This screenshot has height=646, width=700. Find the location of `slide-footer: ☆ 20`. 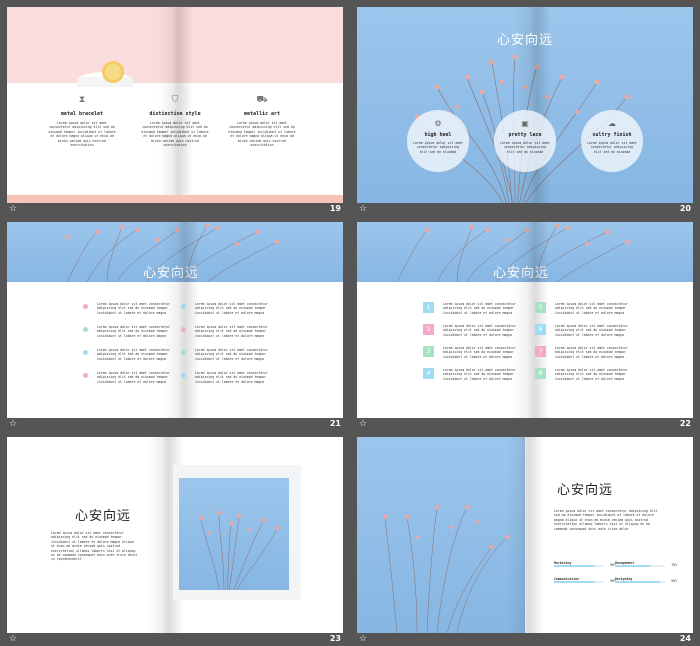

slide-footer: ☆ 20 is located at coordinates (525, 210).